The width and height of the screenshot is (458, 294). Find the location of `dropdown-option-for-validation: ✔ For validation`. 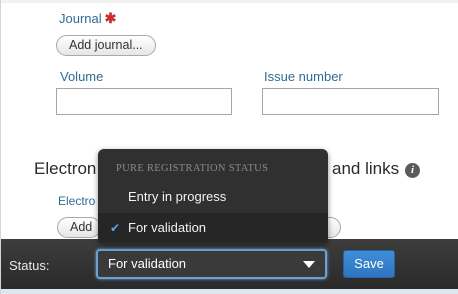

dropdown-option-for-validation: ✔ For validation is located at coordinates (213, 228).